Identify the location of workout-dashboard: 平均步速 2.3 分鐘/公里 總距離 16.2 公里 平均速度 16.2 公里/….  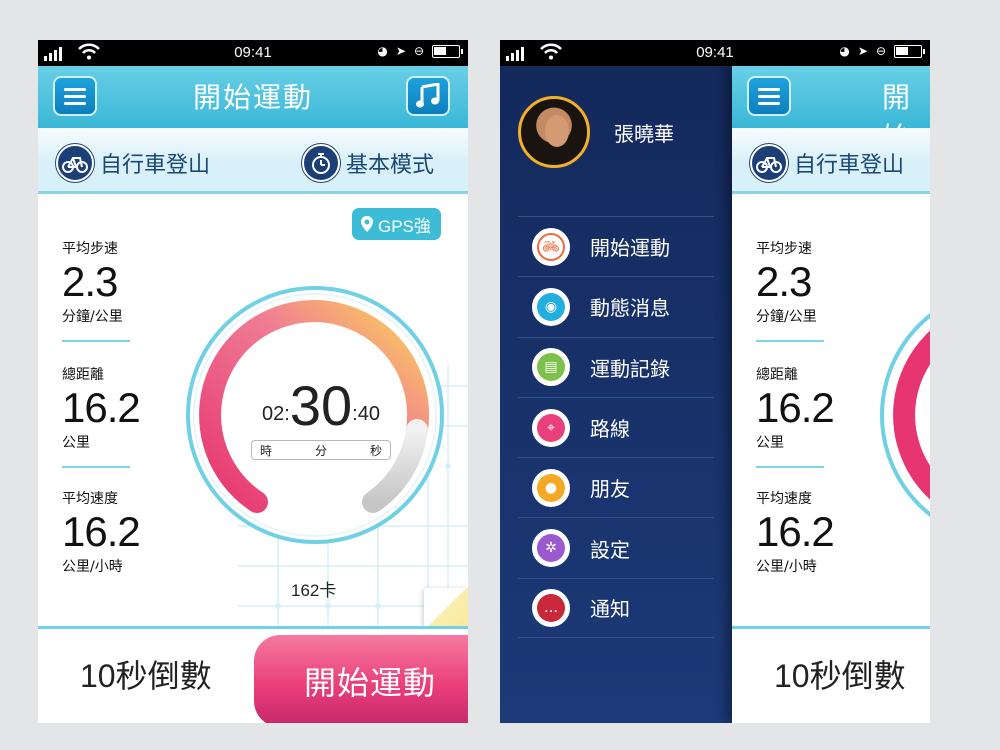
(831, 411).